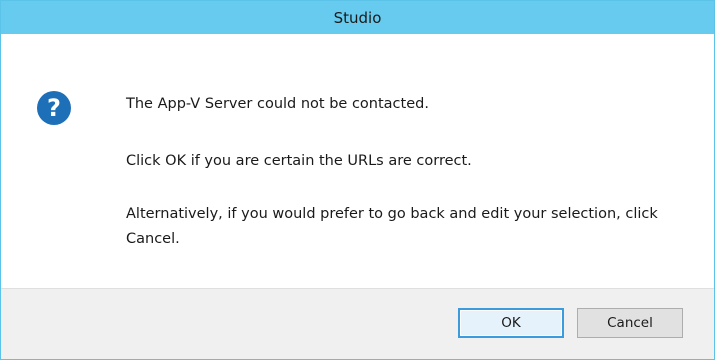 The image size is (715, 360). I want to click on question-icon: ?, so click(54, 108).